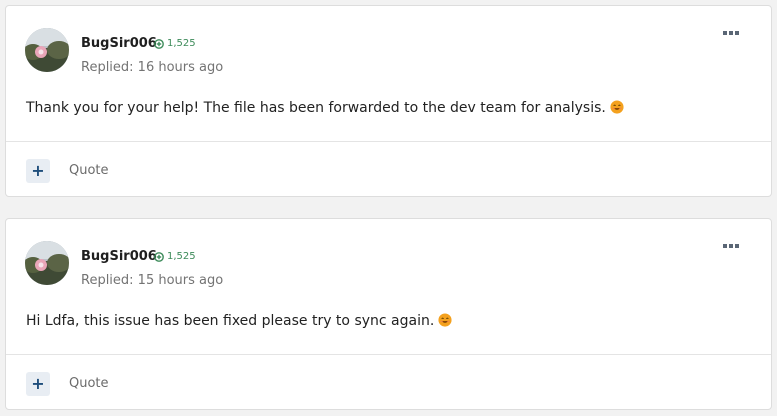  What do you see at coordinates (152, 280) in the screenshot?
I see `reply-timestamp: Replied: 15 hours ago` at bounding box center [152, 280].